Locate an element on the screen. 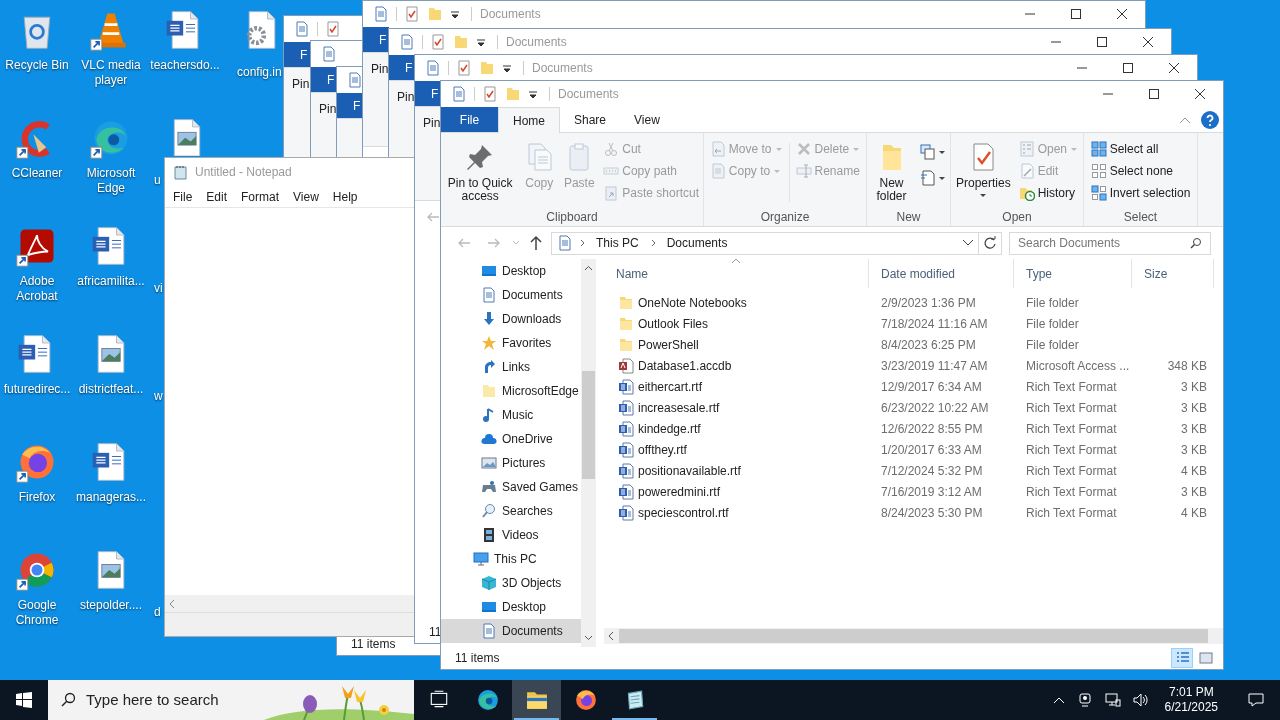  vertical-scrollbar is located at coordinates (588, 453).